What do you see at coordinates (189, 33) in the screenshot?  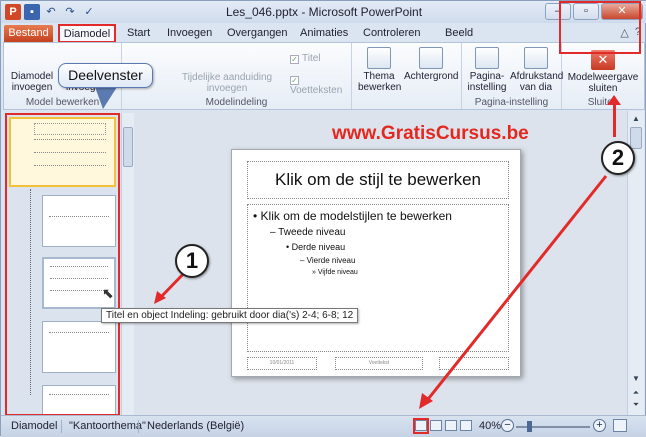 I see `tab-invoegen: Invoegen` at bounding box center [189, 33].